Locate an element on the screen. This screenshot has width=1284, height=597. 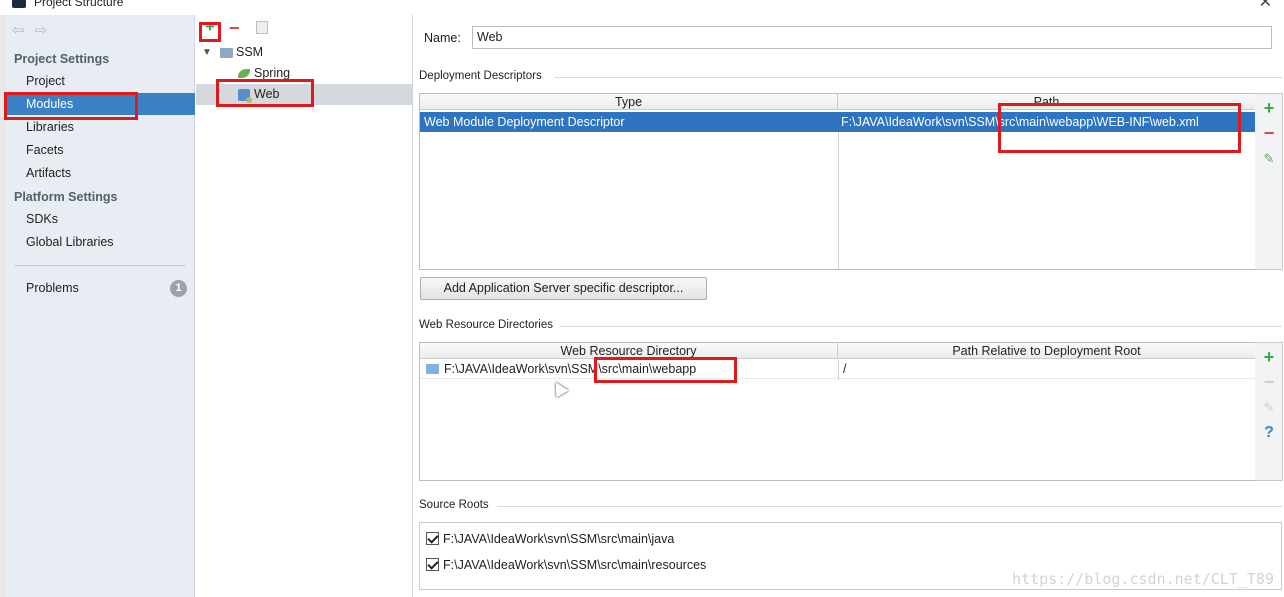
chevron-down-icon: ▼ is located at coordinates (207, 52).